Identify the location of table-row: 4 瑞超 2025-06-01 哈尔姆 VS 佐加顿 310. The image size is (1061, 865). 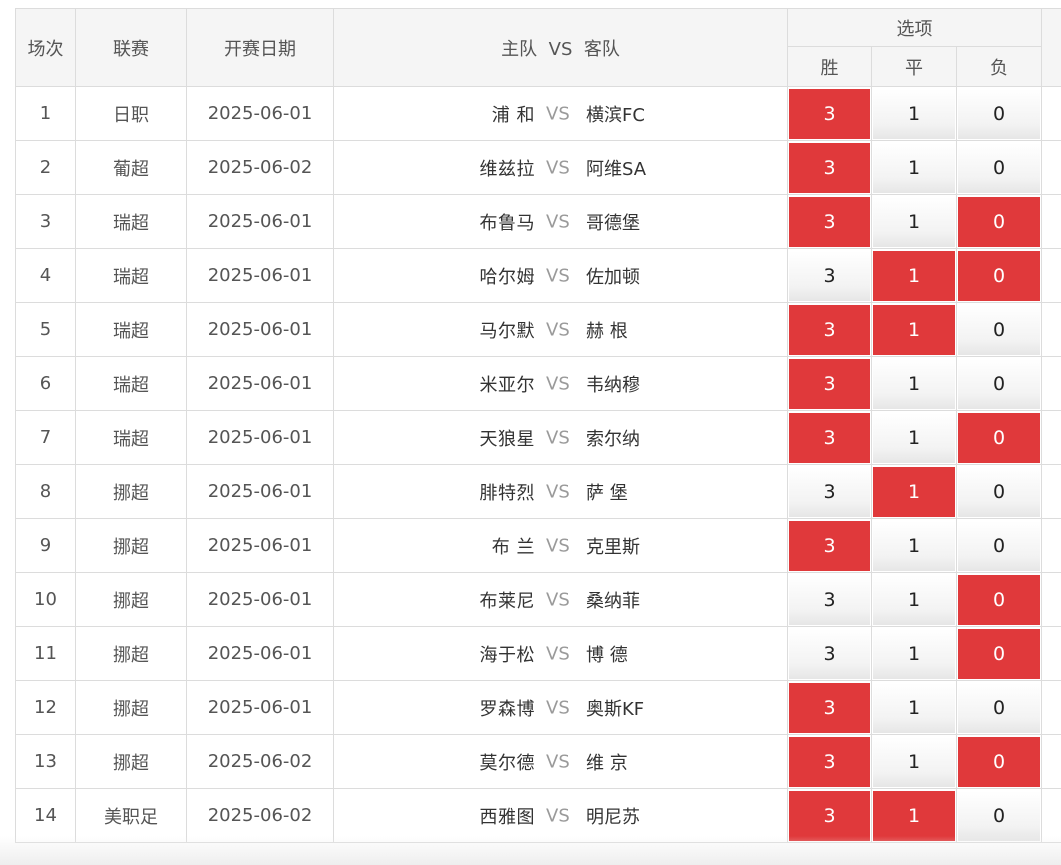
(538, 275).